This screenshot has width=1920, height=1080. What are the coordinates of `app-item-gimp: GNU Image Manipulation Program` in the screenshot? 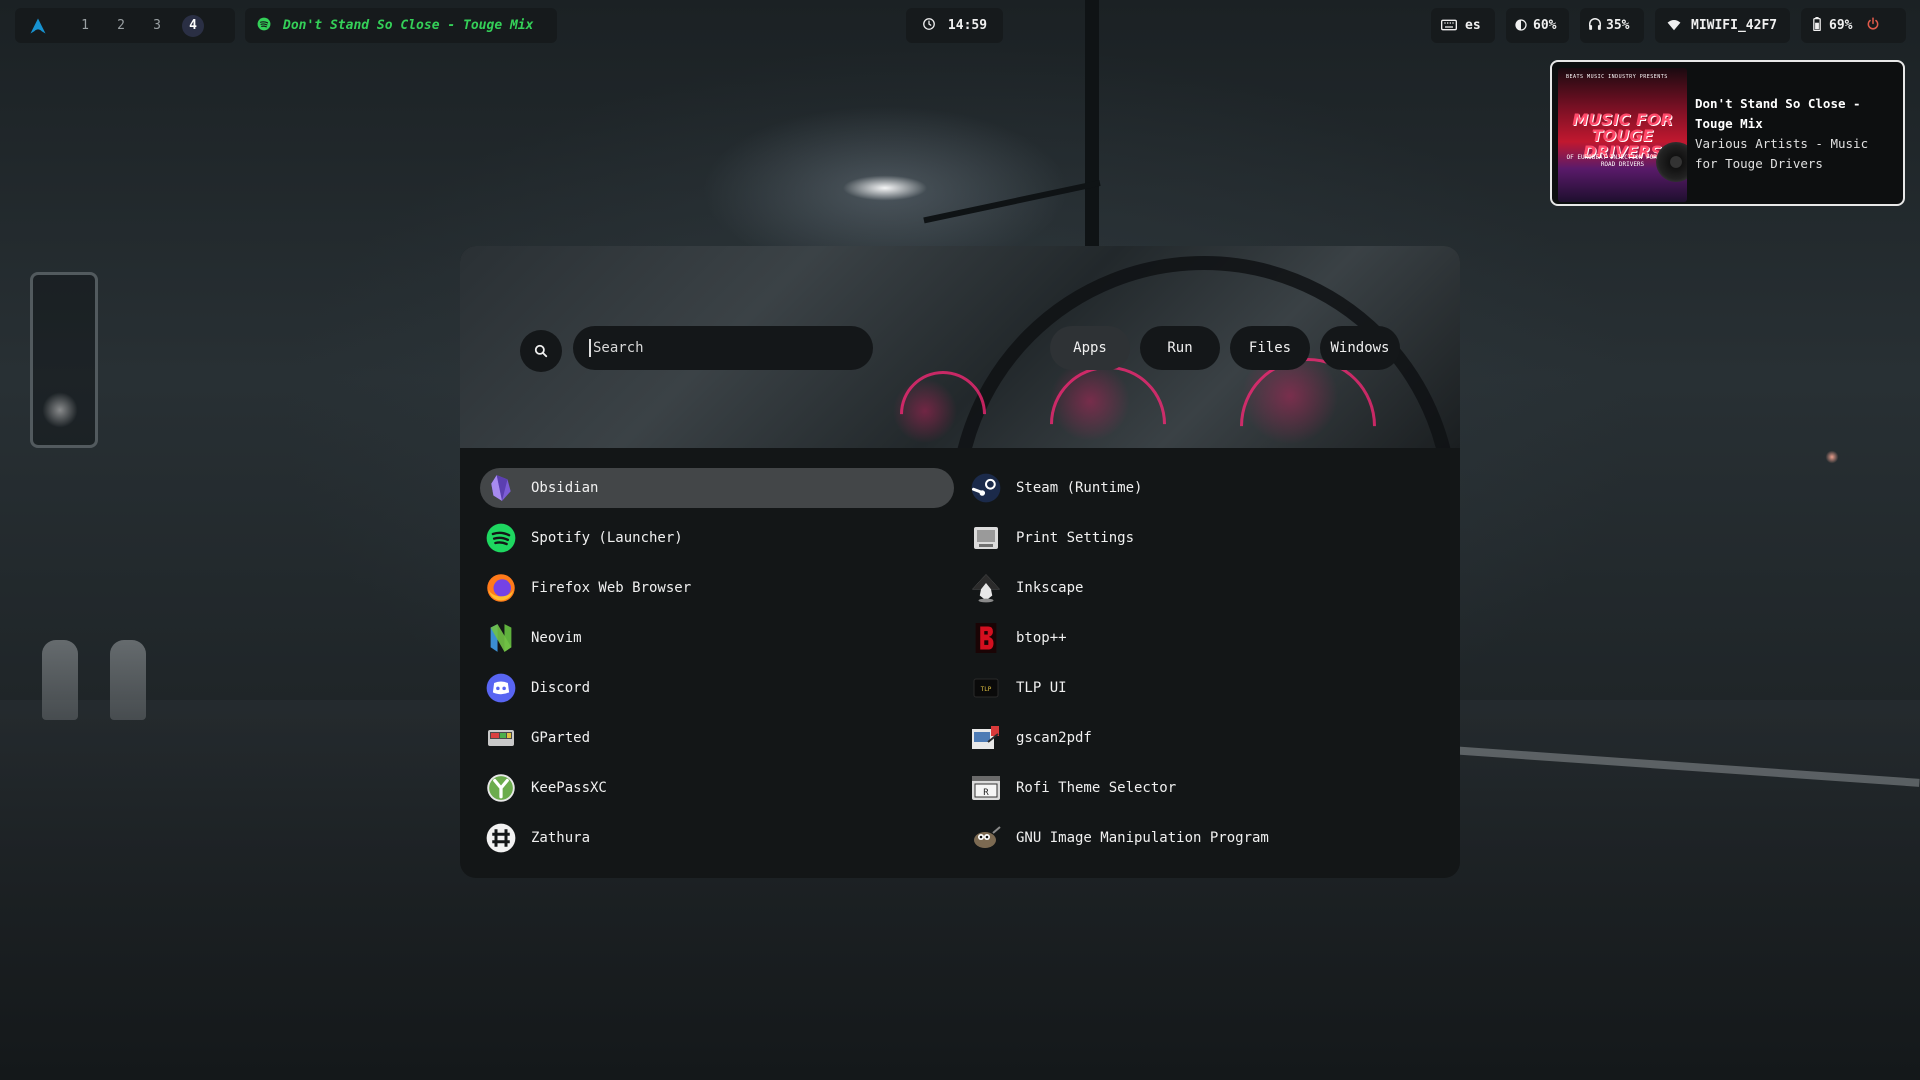 It's located at (1202, 838).